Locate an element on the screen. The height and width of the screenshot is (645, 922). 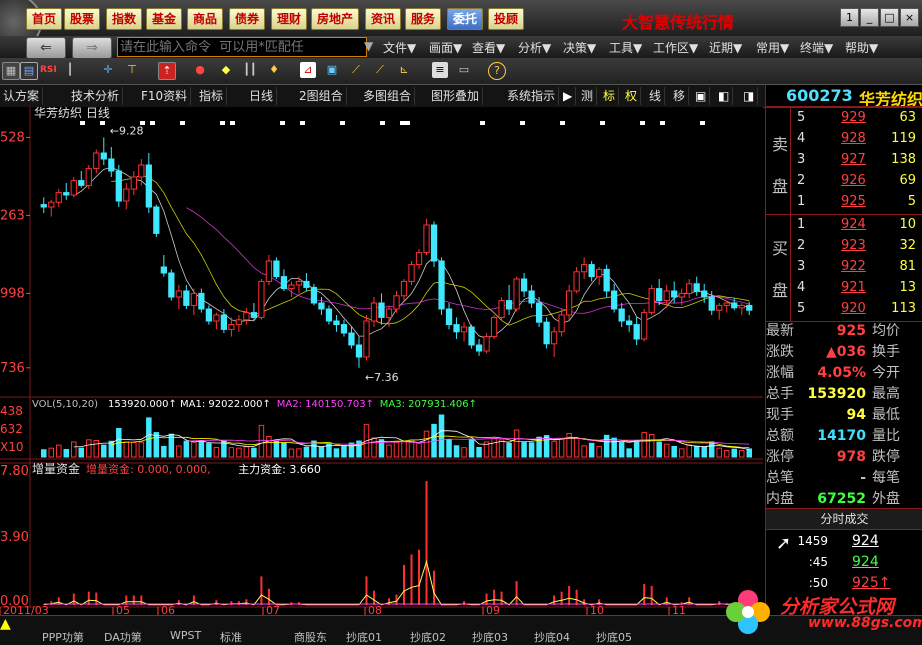
tab-10: 标 is located at coordinates (609, 96).